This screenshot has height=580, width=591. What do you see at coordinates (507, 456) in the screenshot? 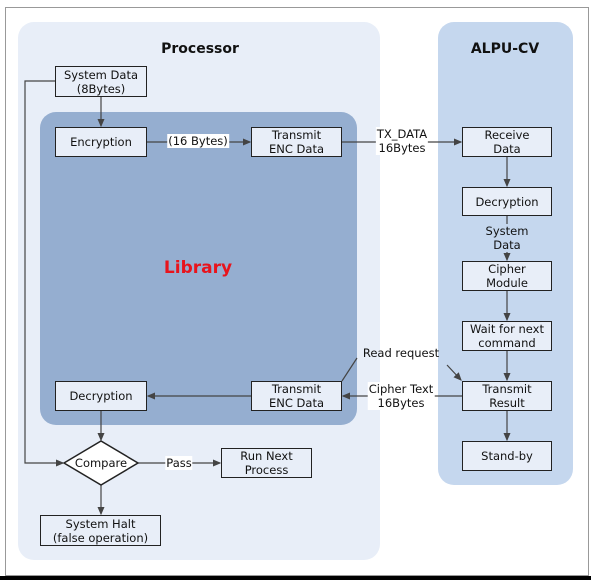
I see `standby-box: Stand-by` at bounding box center [507, 456].